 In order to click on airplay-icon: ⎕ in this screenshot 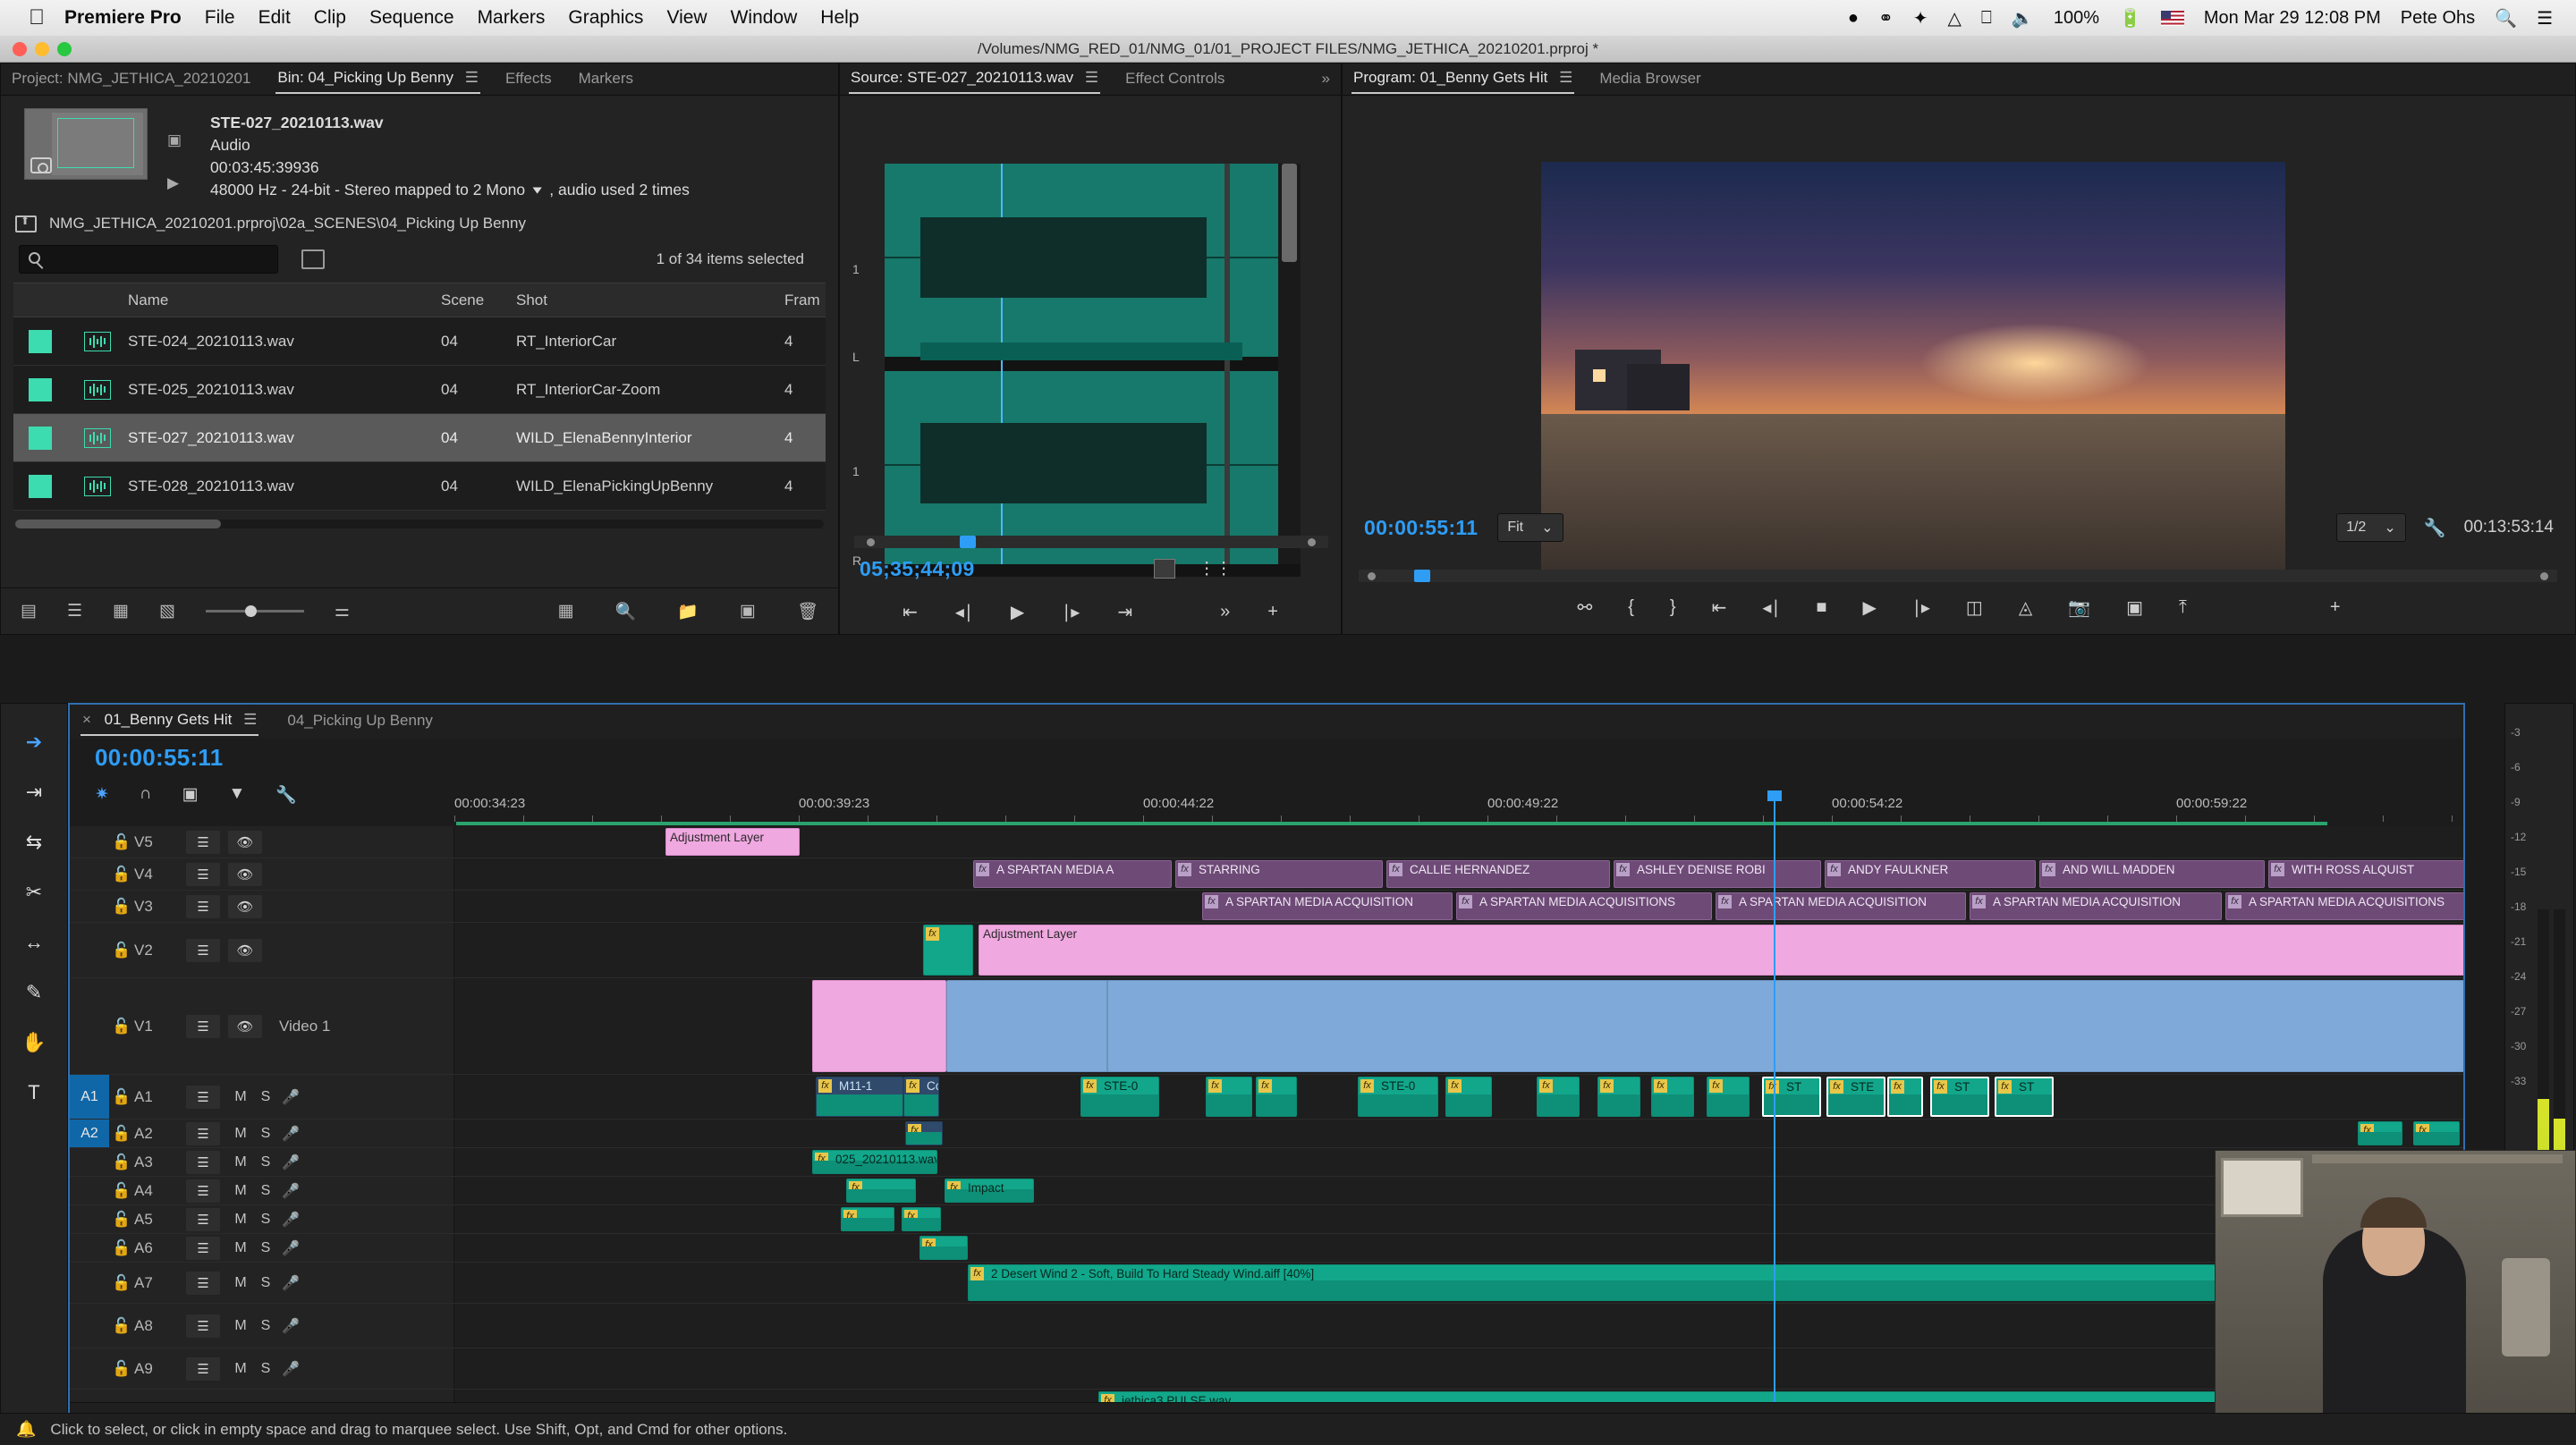, I will do `click(1986, 18)`.